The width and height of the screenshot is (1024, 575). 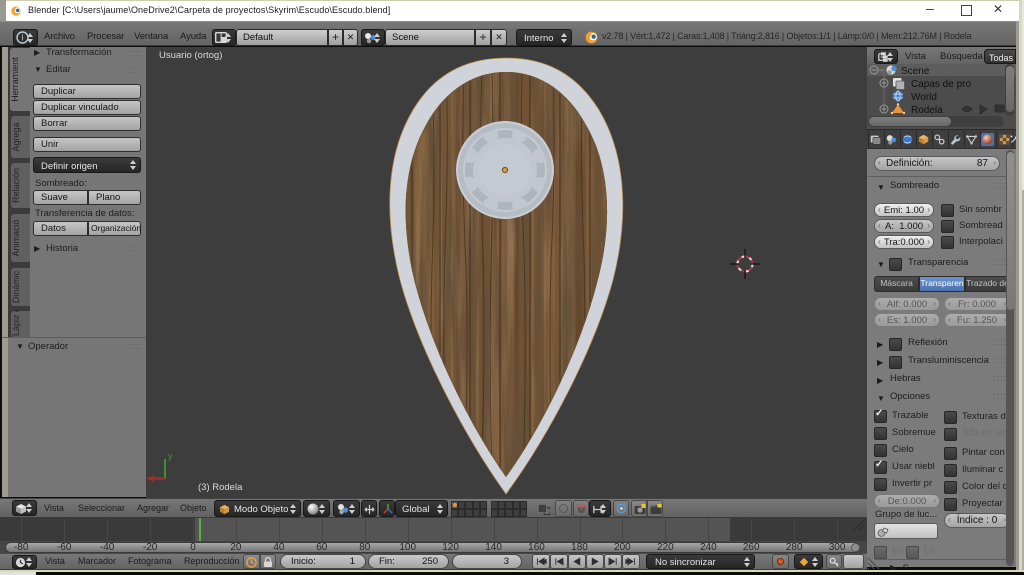 What do you see at coordinates (23, 38) in the screenshot?
I see `svg-text: i` at bounding box center [23, 38].